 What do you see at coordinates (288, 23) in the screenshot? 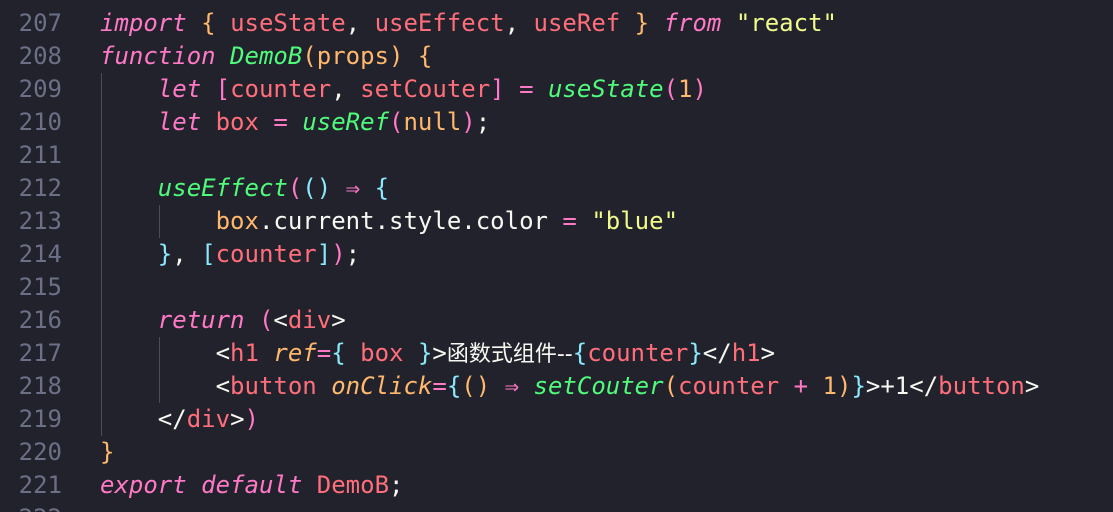
I see `identifier-token: useState` at bounding box center [288, 23].